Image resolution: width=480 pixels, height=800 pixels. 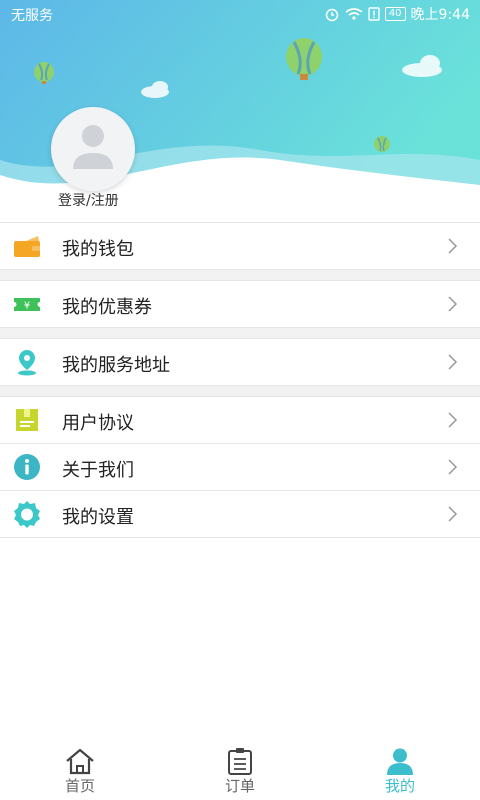 I want to click on coupon-icon: ¥, so click(x=27, y=305).